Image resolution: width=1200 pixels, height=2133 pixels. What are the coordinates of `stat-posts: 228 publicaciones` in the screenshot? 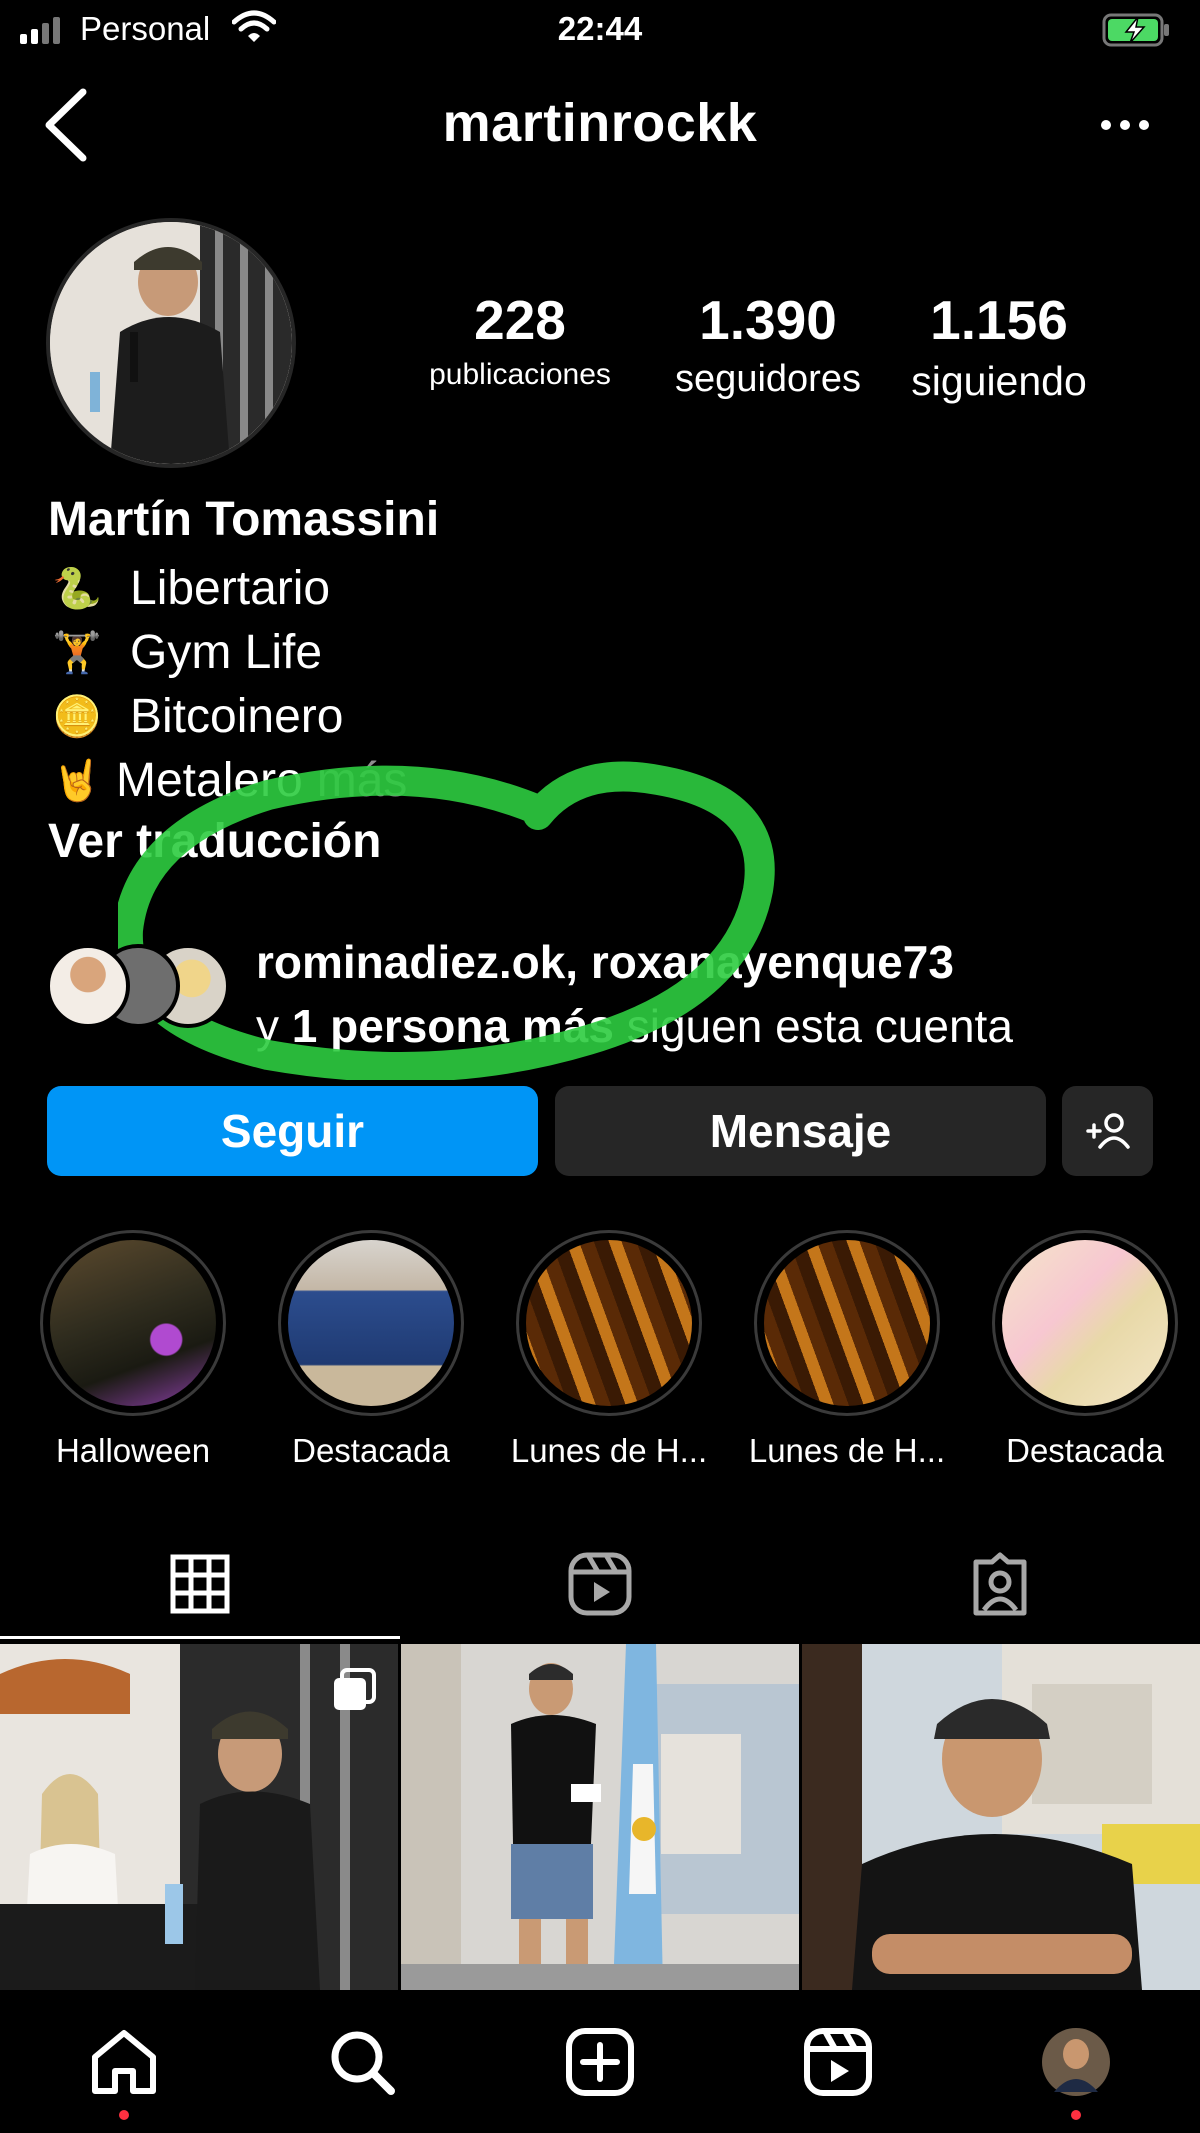 It's located at (520, 340).